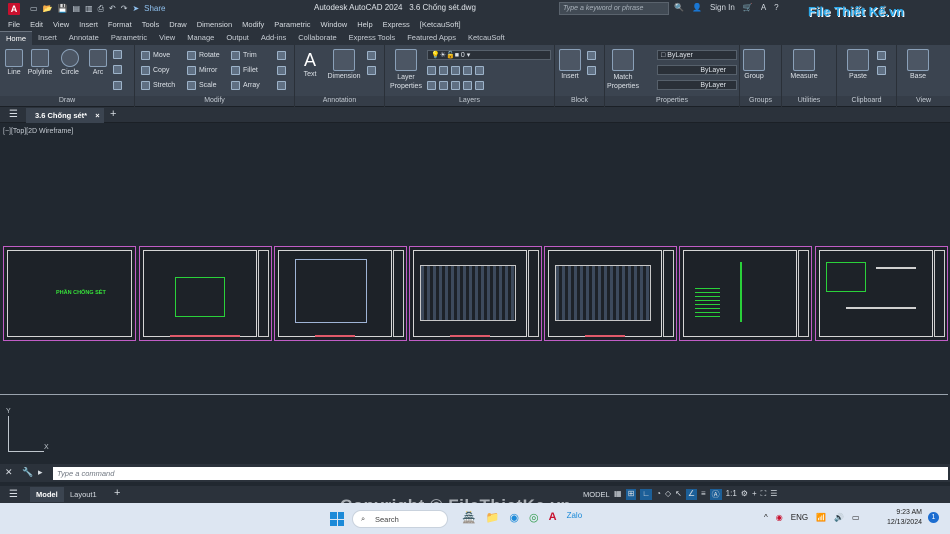 The image size is (950, 534). What do you see at coordinates (167, 38) in the screenshot?
I see `tab-view: View` at bounding box center [167, 38].